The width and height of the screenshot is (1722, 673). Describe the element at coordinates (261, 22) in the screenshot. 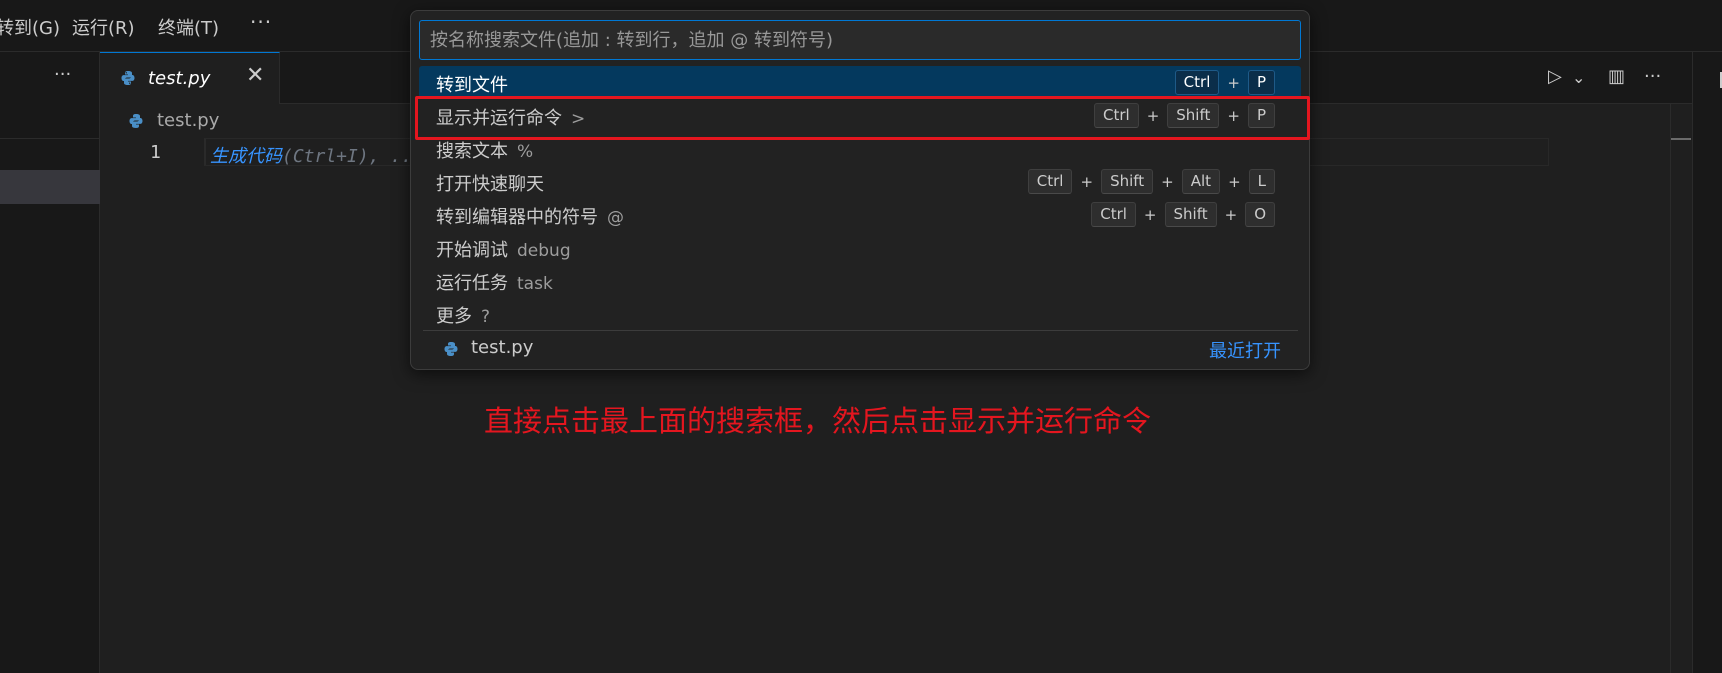

I see `menu-more-icon: ···` at that location.